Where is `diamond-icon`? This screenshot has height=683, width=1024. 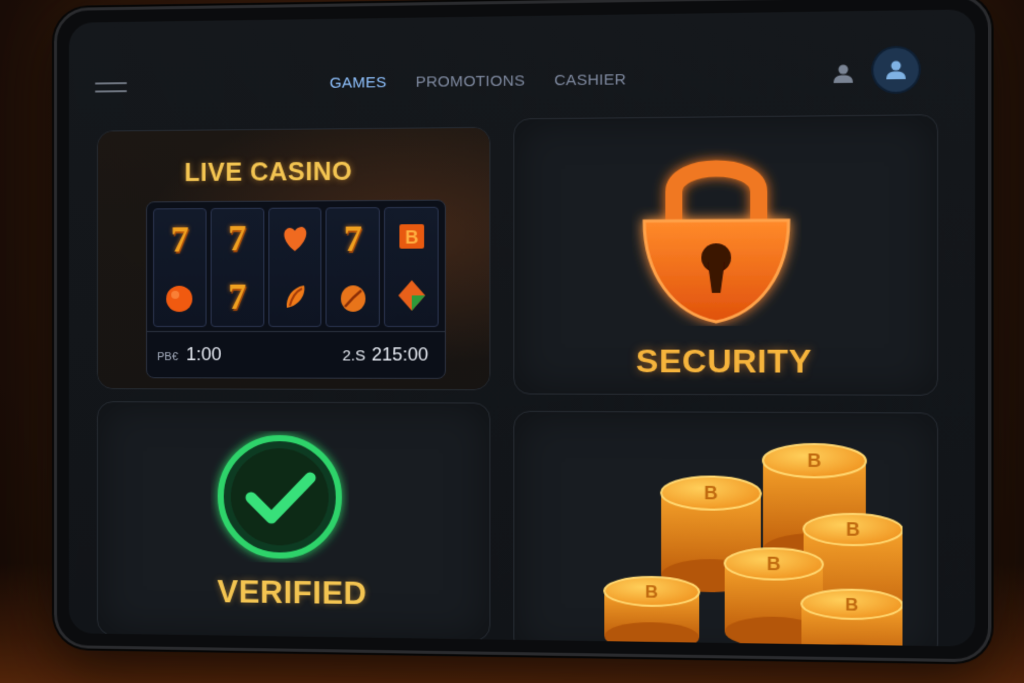
diamond-icon is located at coordinates (411, 295).